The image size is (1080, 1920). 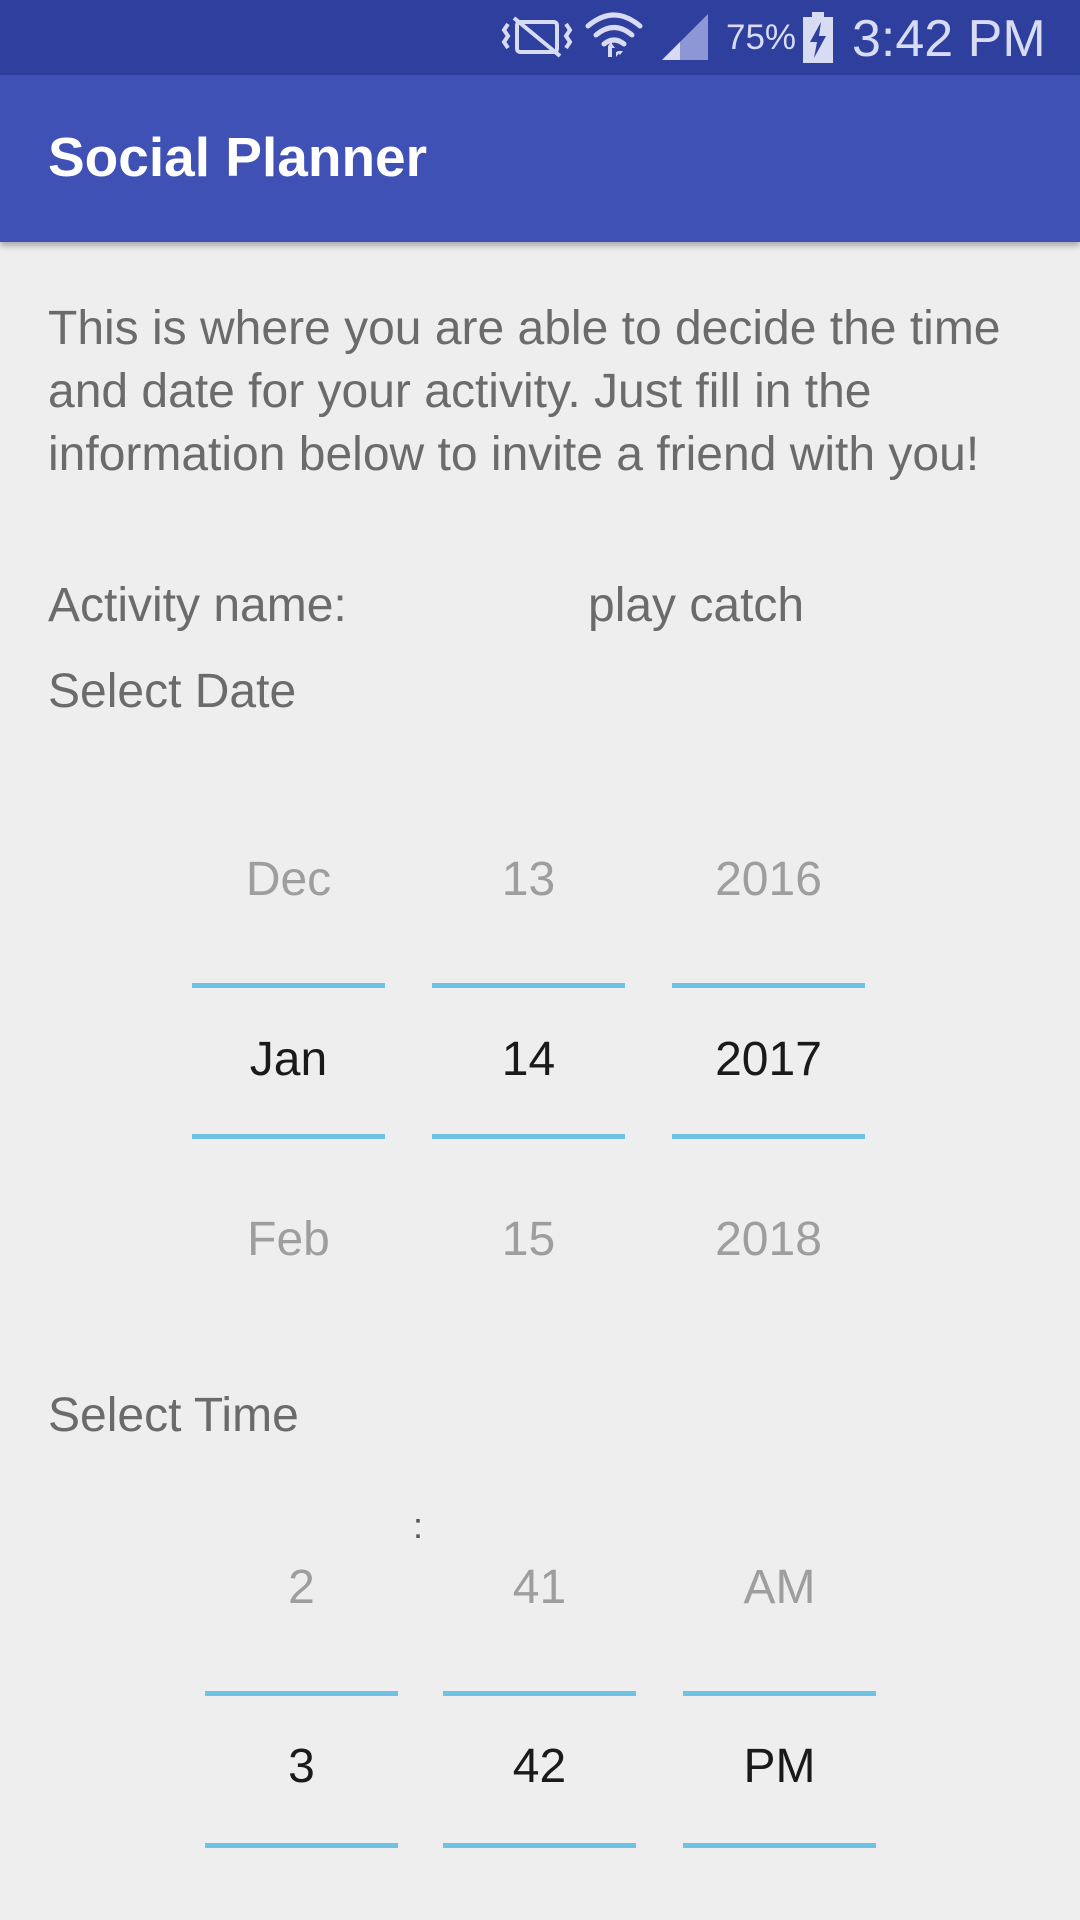 What do you see at coordinates (540, 158) in the screenshot?
I see `app-bar: Social Planner` at bounding box center [540, 158].